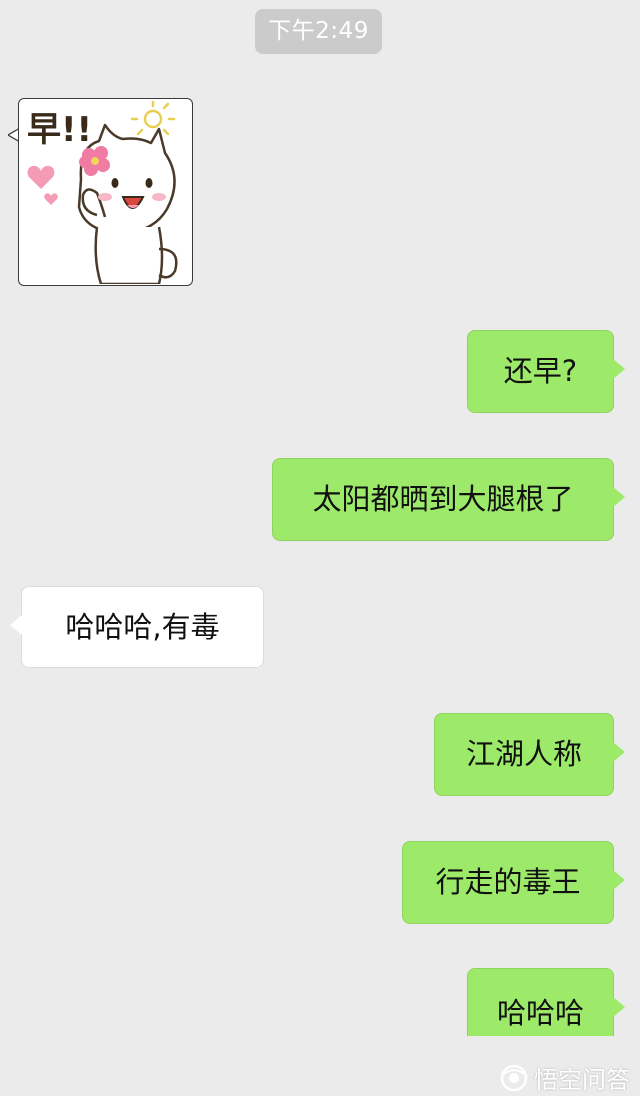  What do you see at coordinates (318, 31) in the screenshot?
I see `timestamp-pill: 下午2:49` at bounding box center [318, 31].